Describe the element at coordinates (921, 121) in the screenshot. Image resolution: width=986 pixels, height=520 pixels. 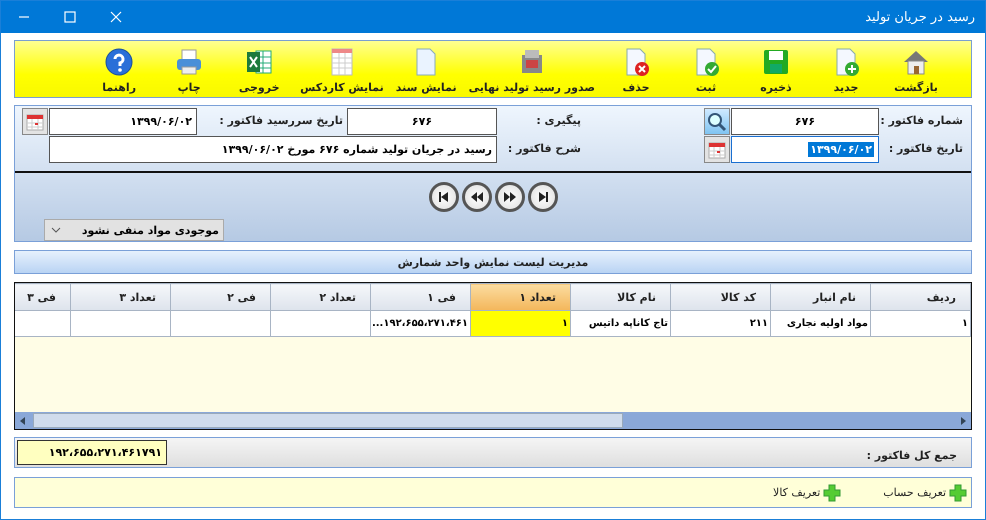
I see `field-label: شماره فاکتور :` at that location.